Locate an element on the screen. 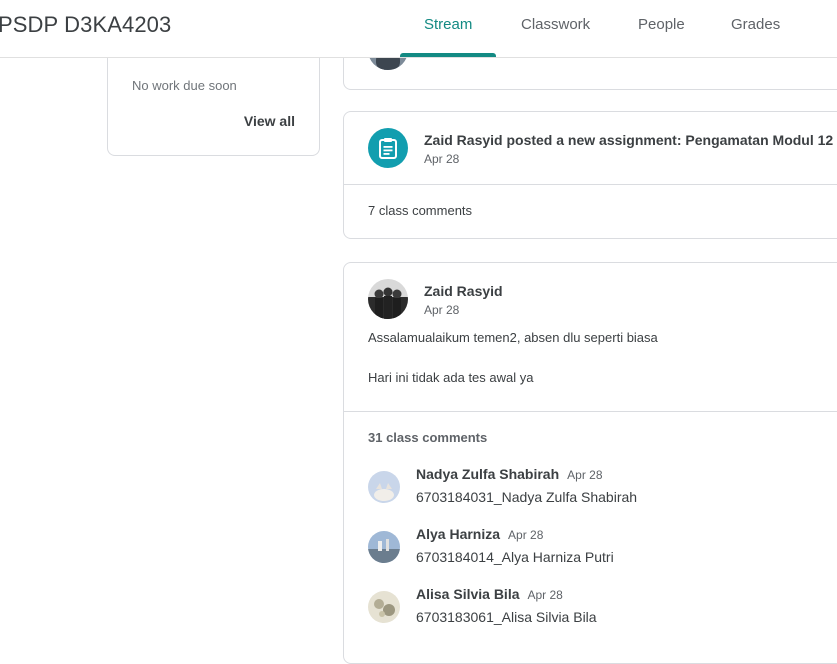 The width and height of the screenshot is (837, 664). assignment-icon is located at coordinates (388, 148).